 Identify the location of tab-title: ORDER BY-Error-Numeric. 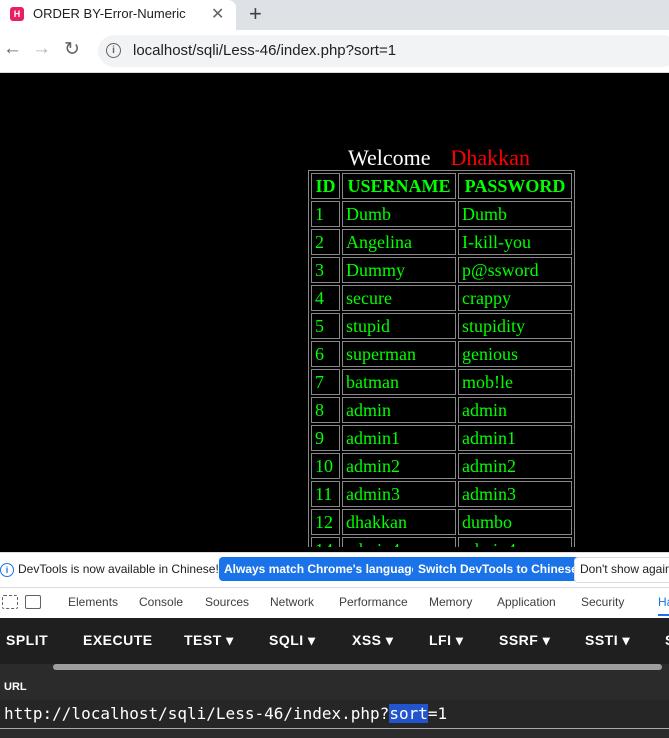
(109, 13).